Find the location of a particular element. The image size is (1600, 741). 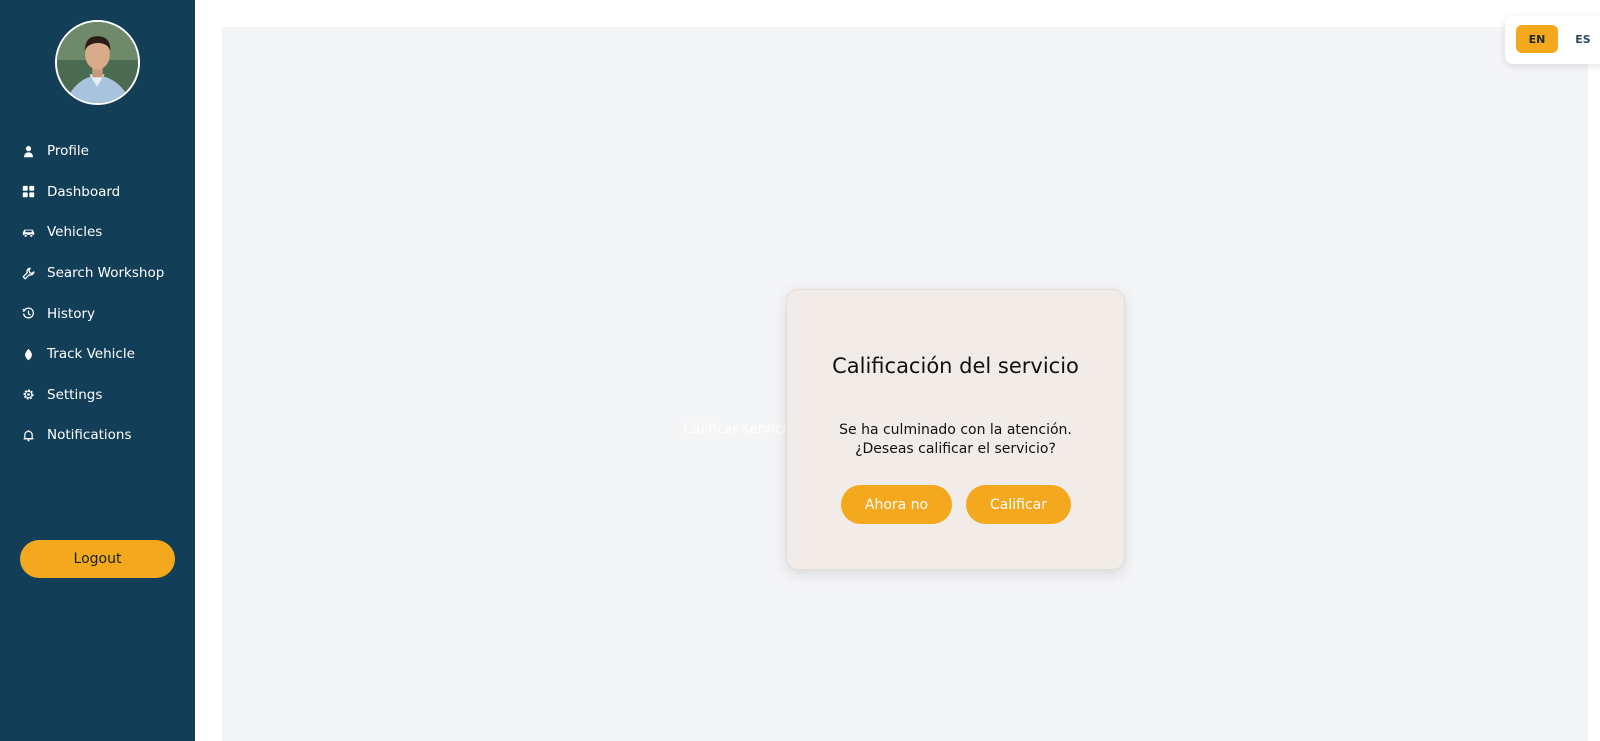

sidebar-item-notifications: Notifications is located at coordinates (97, 435).